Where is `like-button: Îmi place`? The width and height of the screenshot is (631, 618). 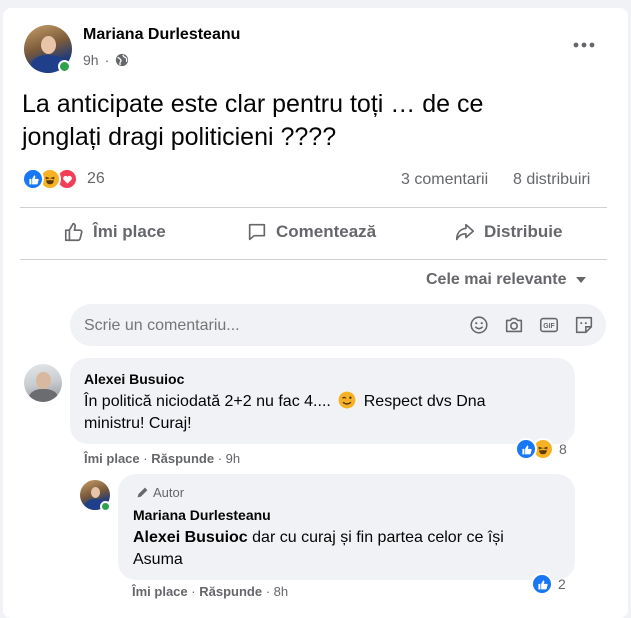
like-button: Îmi place is located at coordinates (114, 232).